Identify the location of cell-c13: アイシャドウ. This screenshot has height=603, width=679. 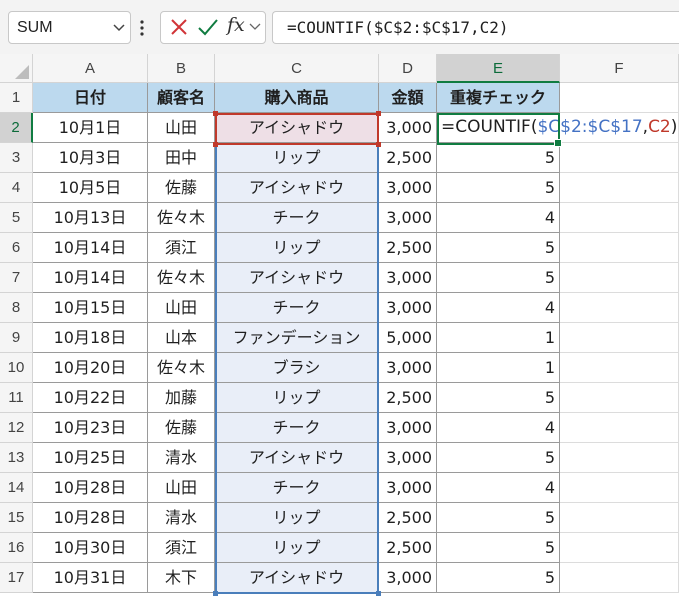
(297, 458).